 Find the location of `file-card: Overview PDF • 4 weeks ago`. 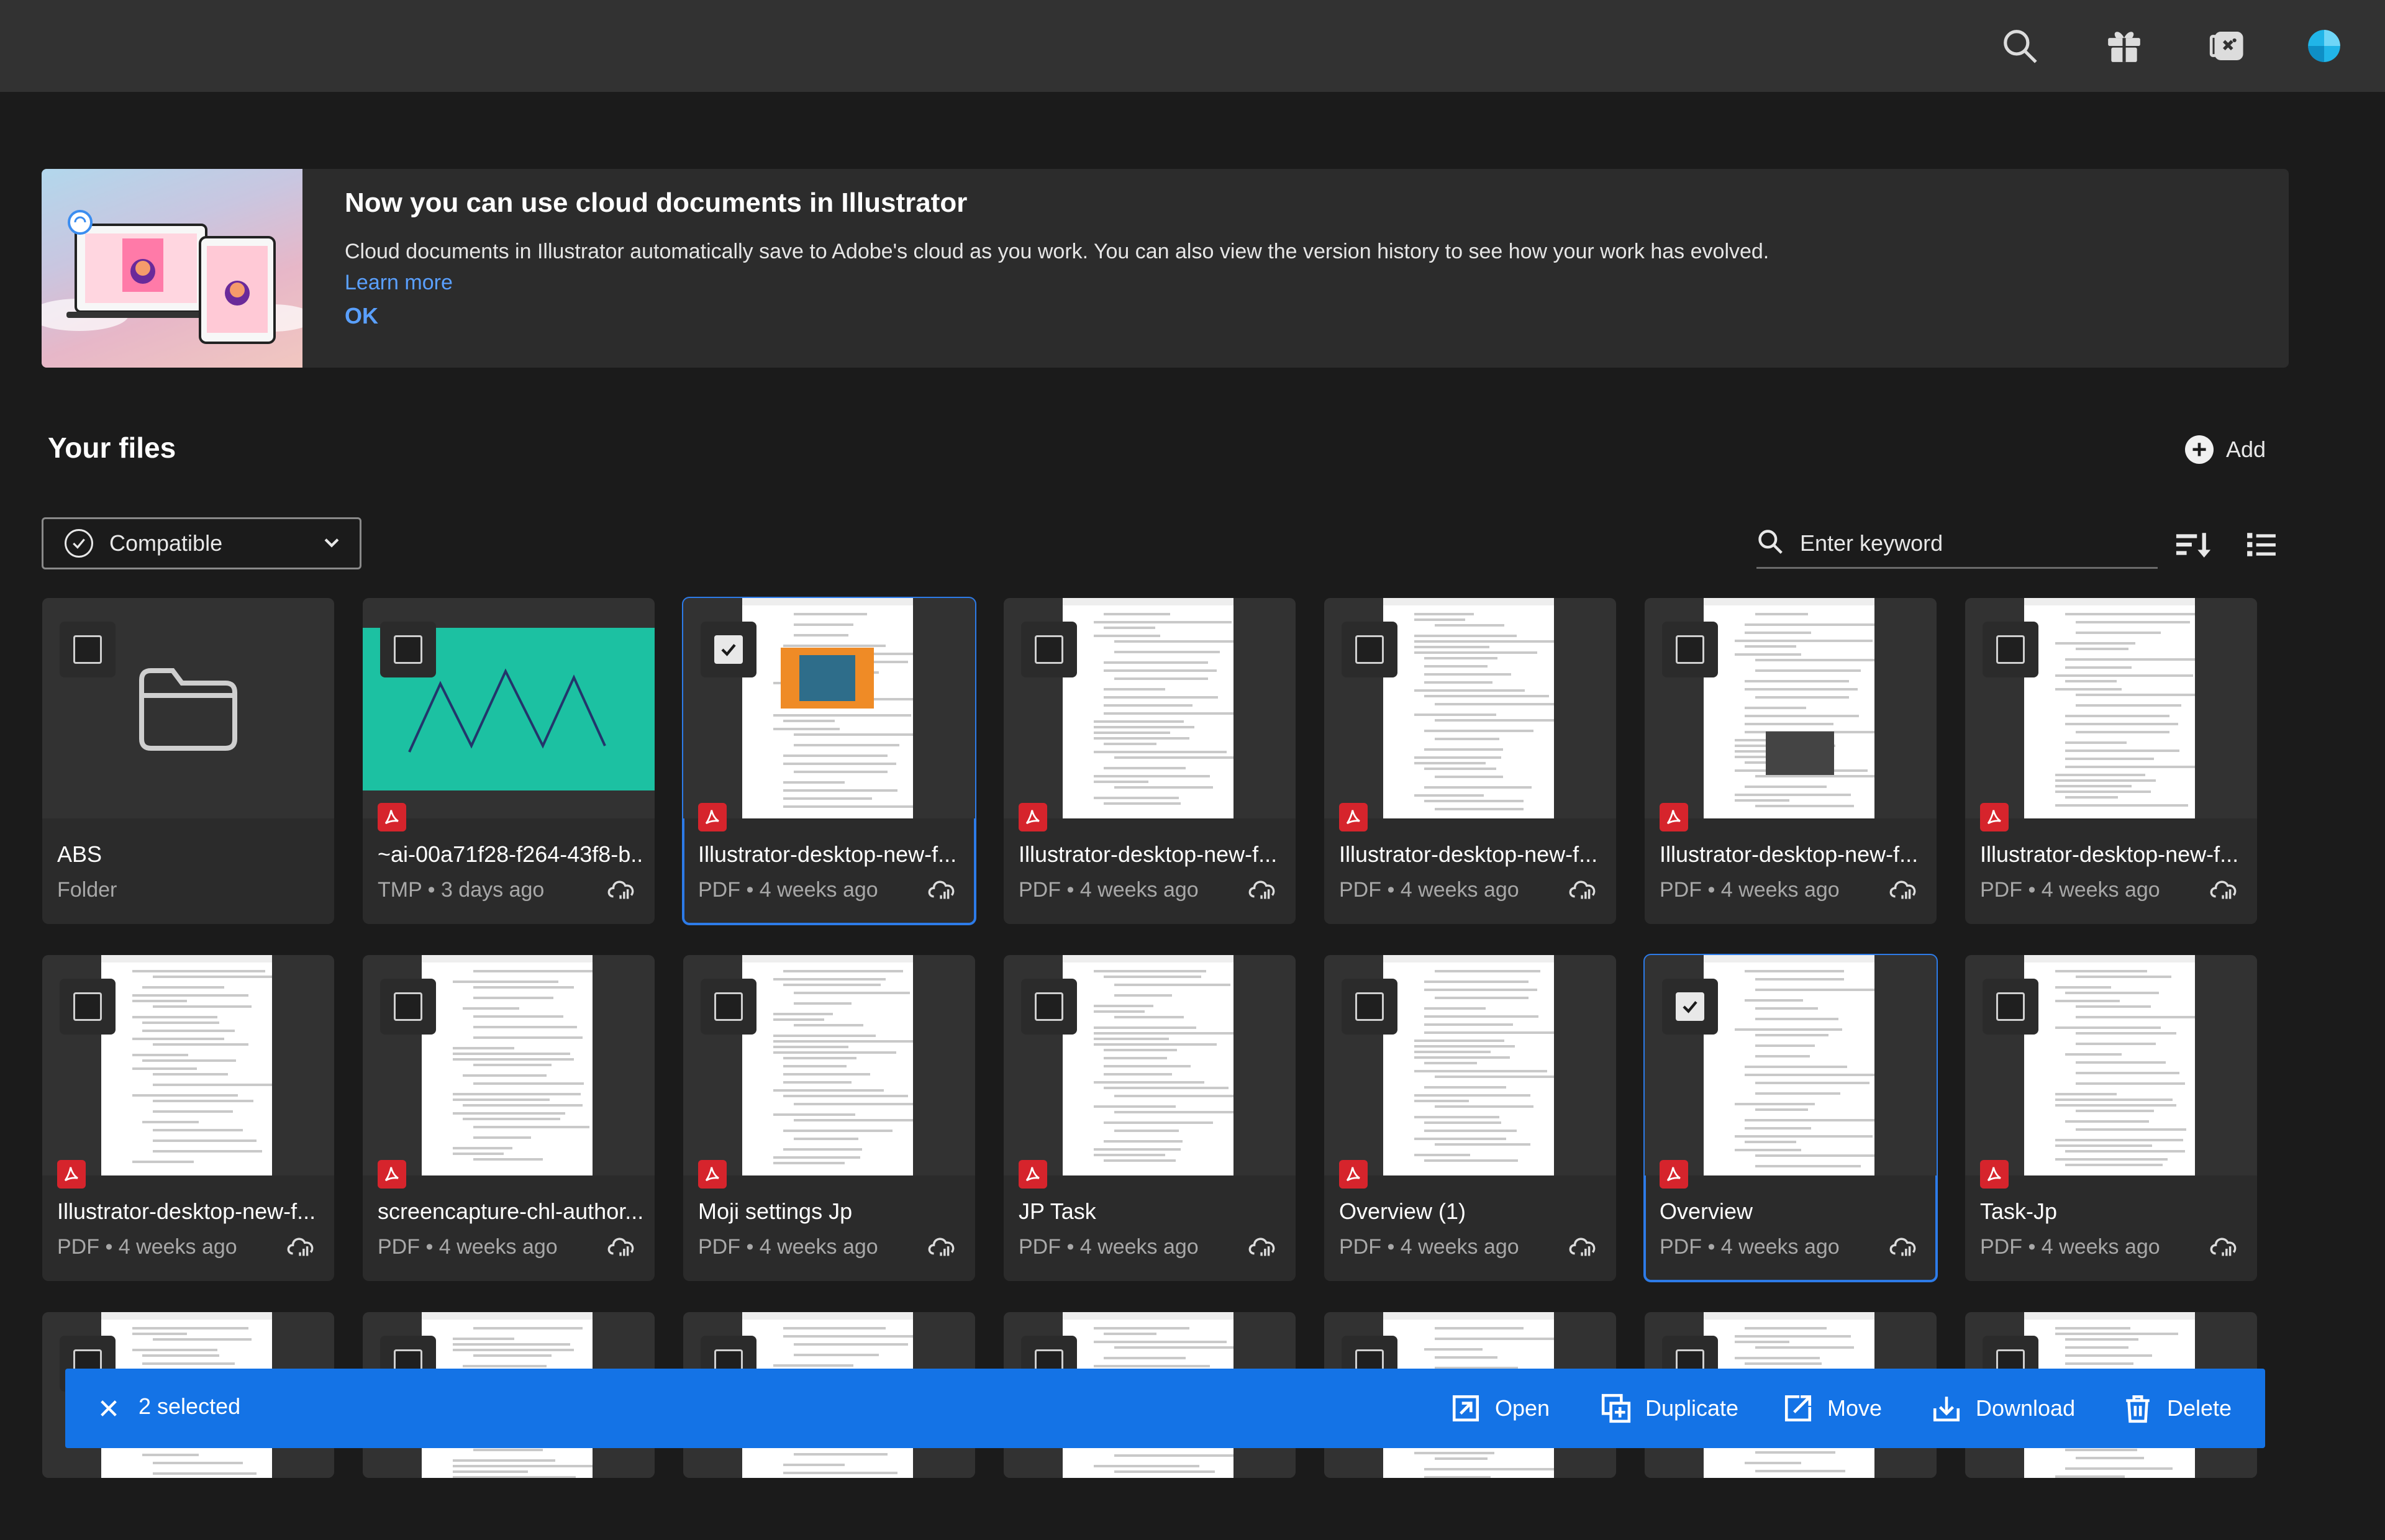

file-card: Overview PDF • 4 weeks ago is located at coordinates (1791, 1118).